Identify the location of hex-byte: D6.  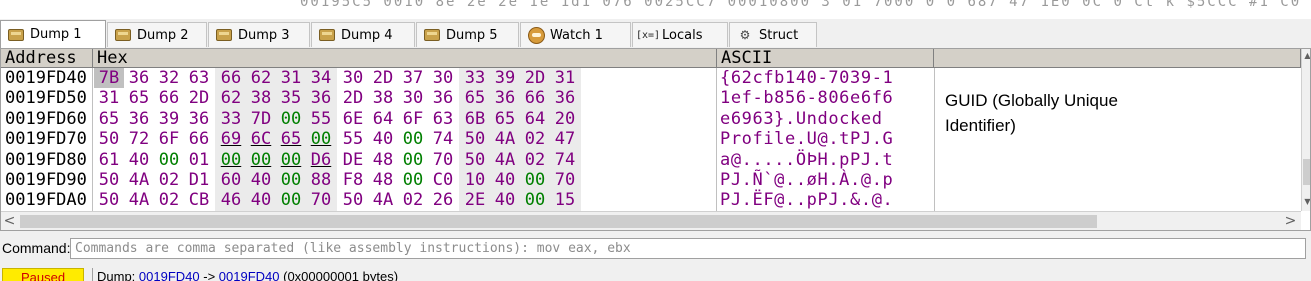
(321, 160).